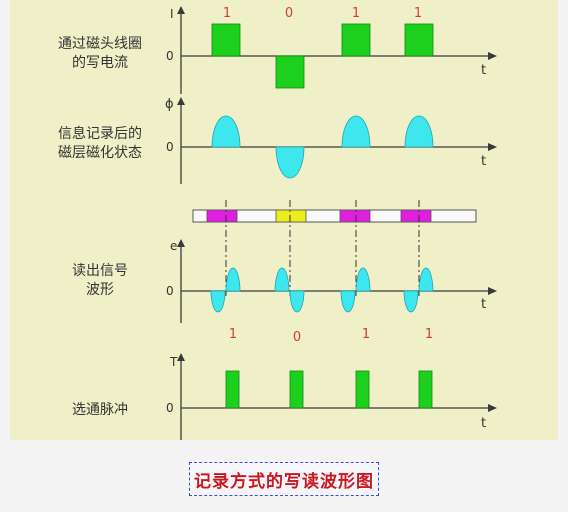 Image resolution: width=568 pixels, height=512 pixels. Describe the element at coordinates (100, 270) in the screenshot. I see `row-label-line: 读出信号` at that location.